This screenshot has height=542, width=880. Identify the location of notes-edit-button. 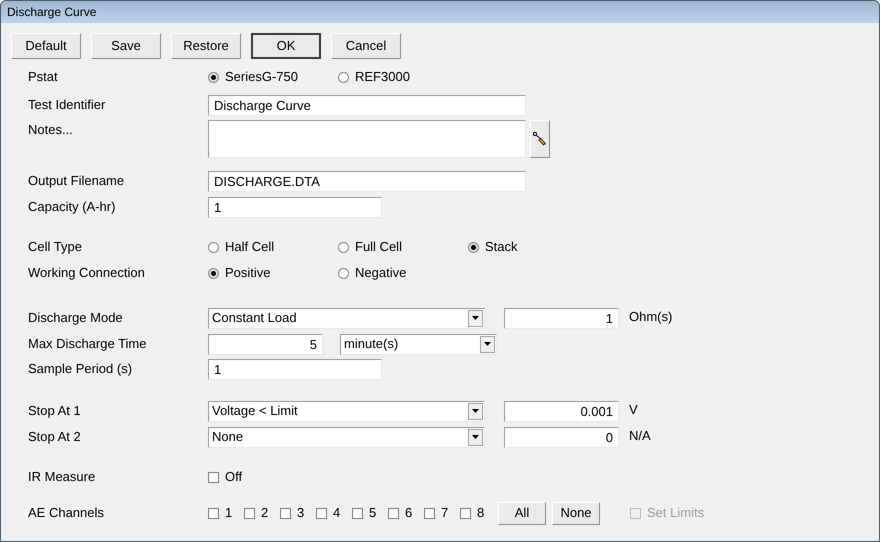
(540, 139).